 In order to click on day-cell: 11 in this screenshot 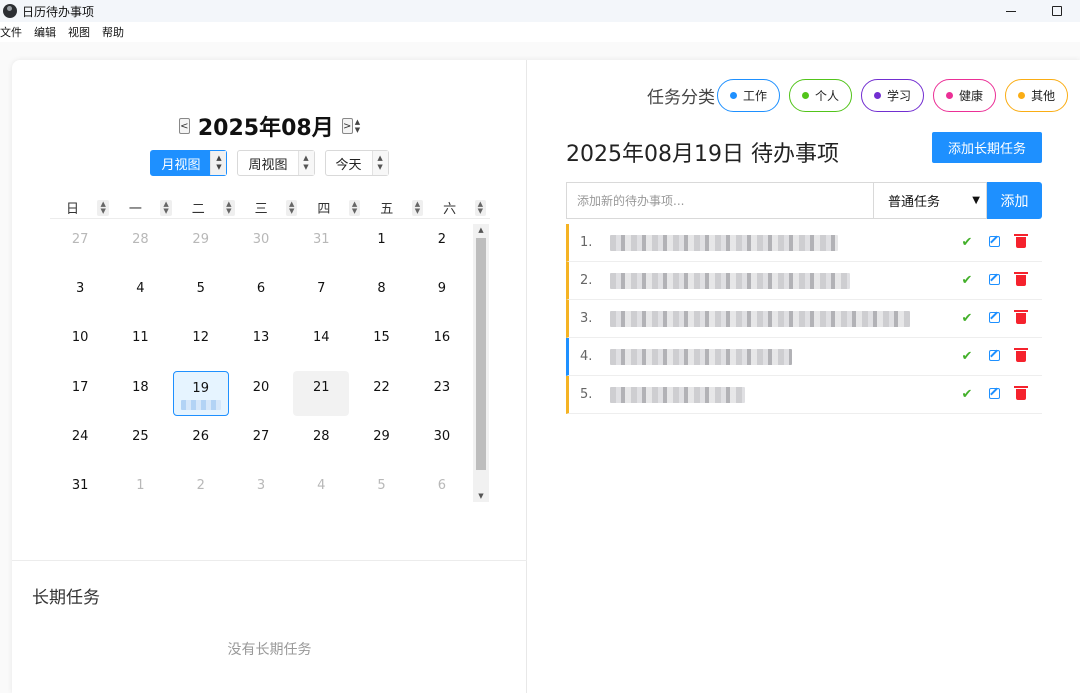, I will do `click(140, 343)`.